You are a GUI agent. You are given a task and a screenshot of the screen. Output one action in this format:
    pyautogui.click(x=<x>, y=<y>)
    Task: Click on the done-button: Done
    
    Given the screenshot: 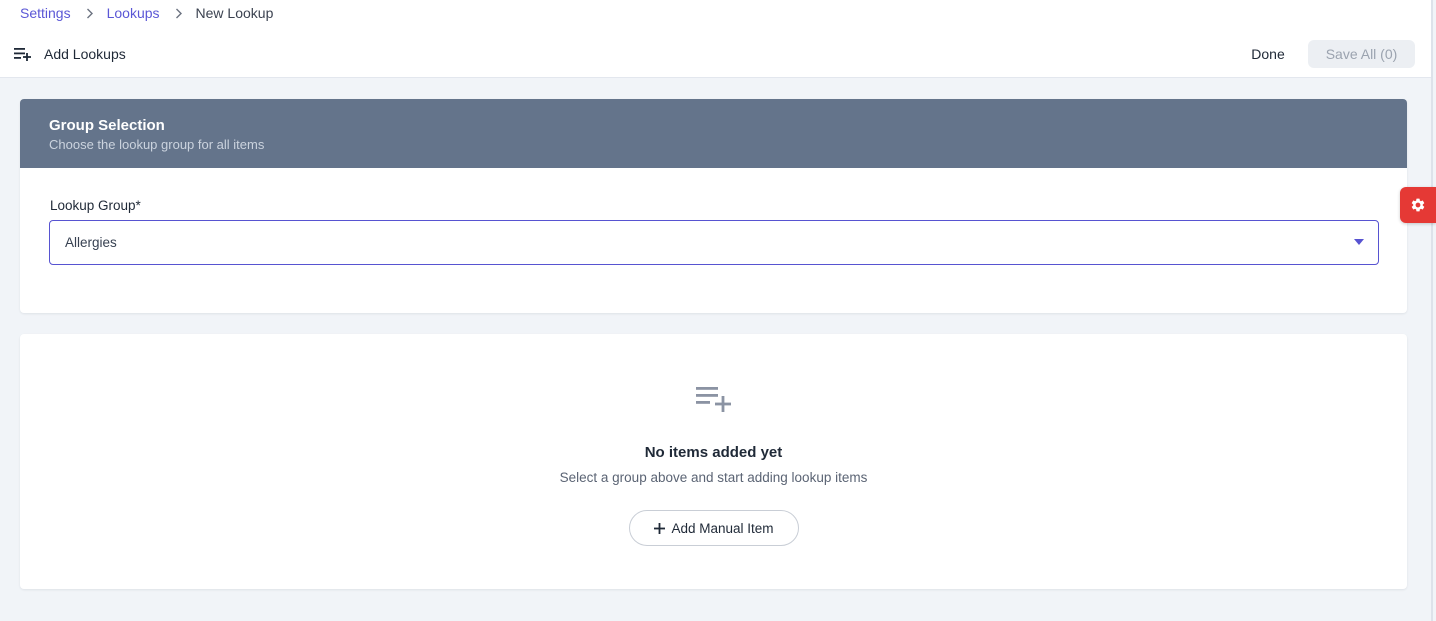 What is the action you would take?
    pyautogui.click(x=1268, y=54)
    